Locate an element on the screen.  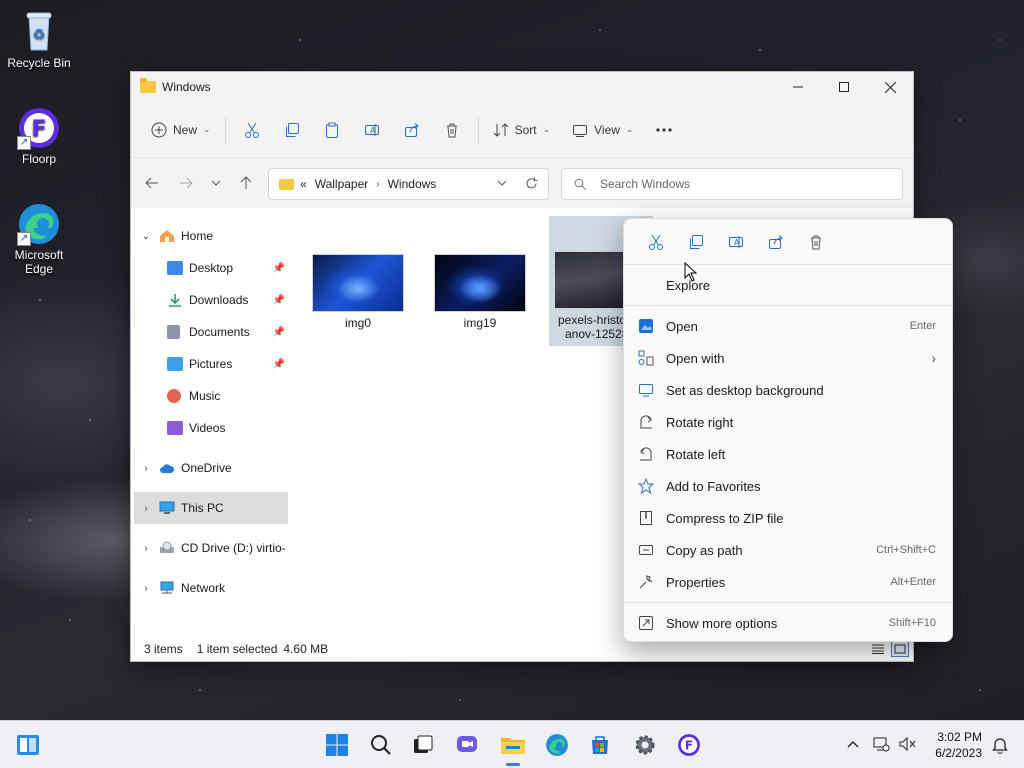
thumbnail-view-button is located at coordinates (900, 649).